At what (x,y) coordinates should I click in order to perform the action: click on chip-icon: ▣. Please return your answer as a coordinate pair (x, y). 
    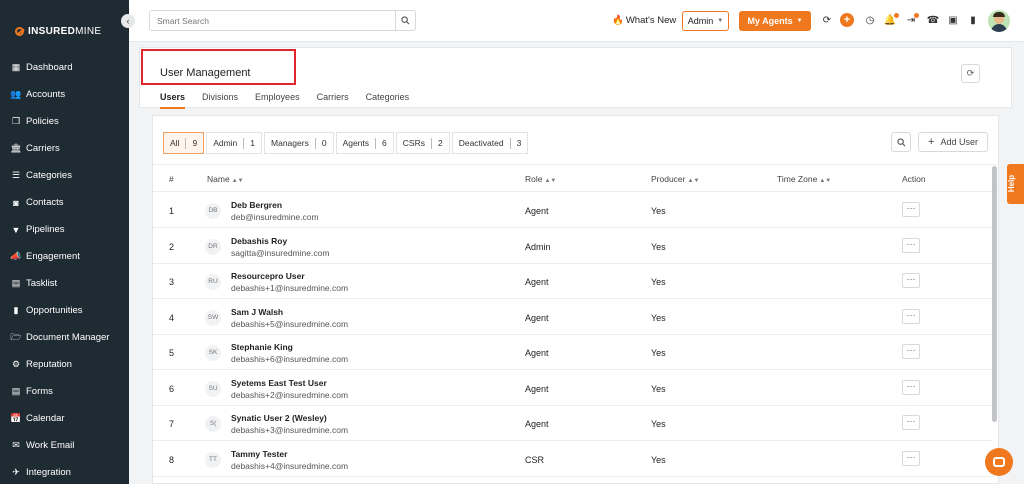
    Looking at the image, I should click on (953, 20).